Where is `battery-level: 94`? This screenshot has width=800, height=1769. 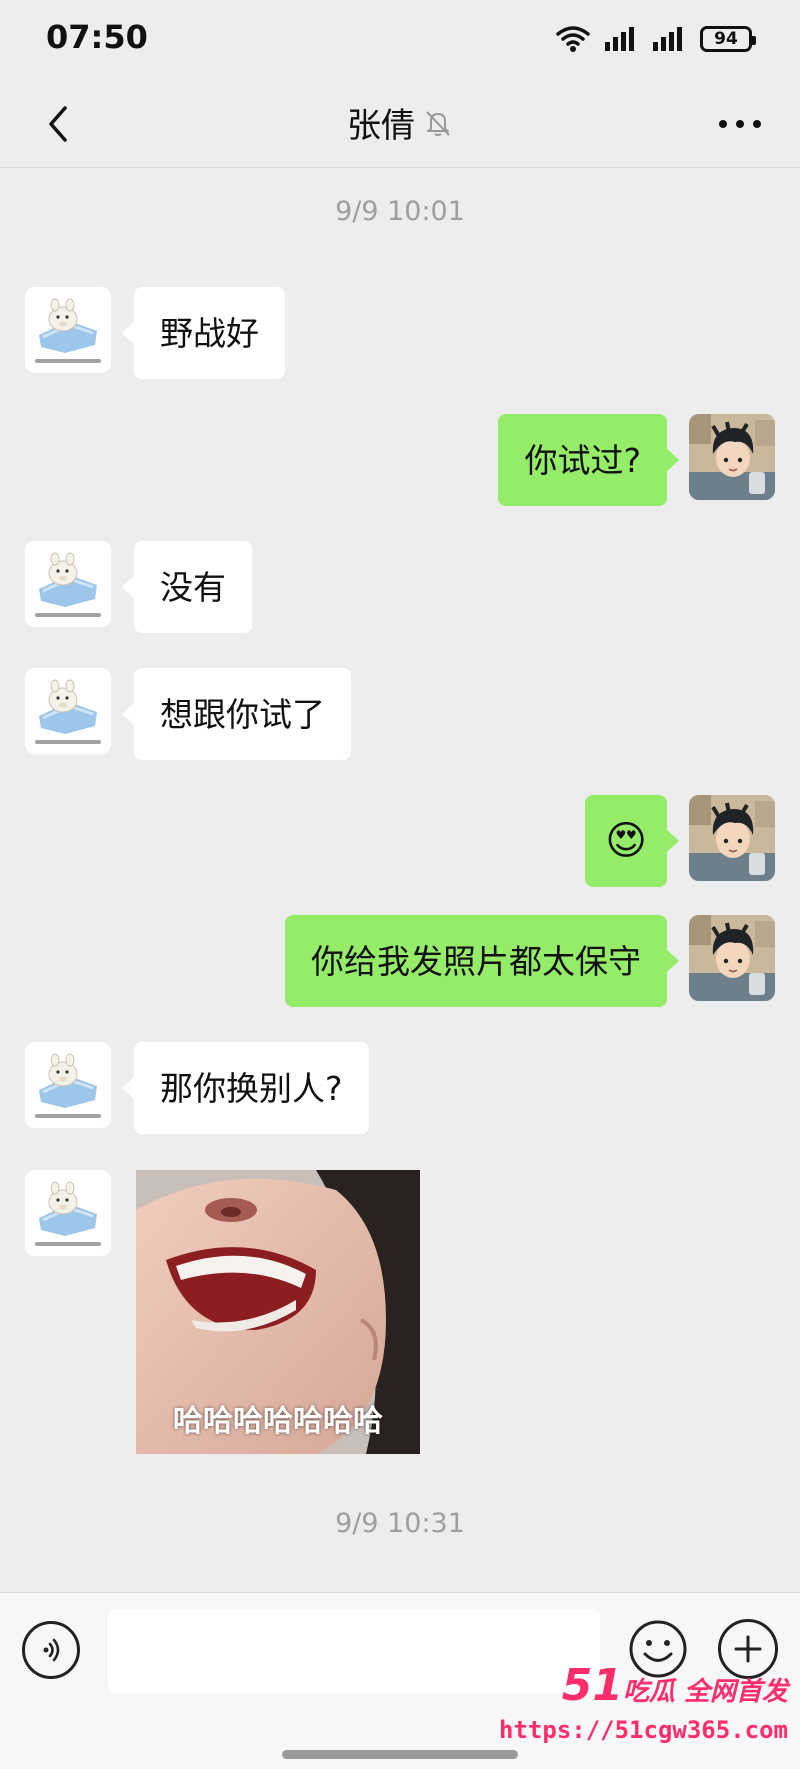
battery-level: 94 is located at coordinates (726, 39).